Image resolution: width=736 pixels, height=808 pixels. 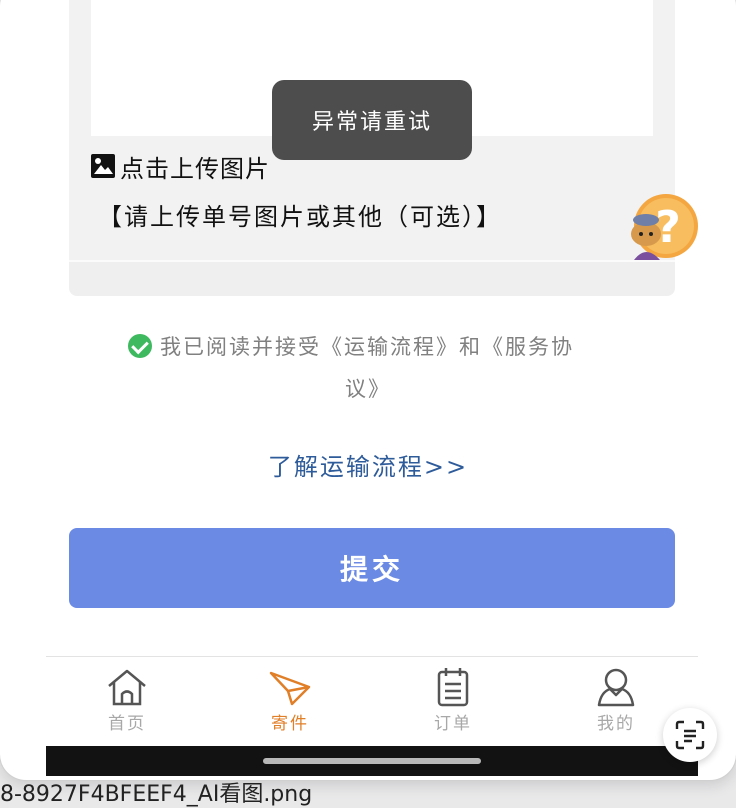 I want to click on tab-home: 首页, so click(x=127, y=700).